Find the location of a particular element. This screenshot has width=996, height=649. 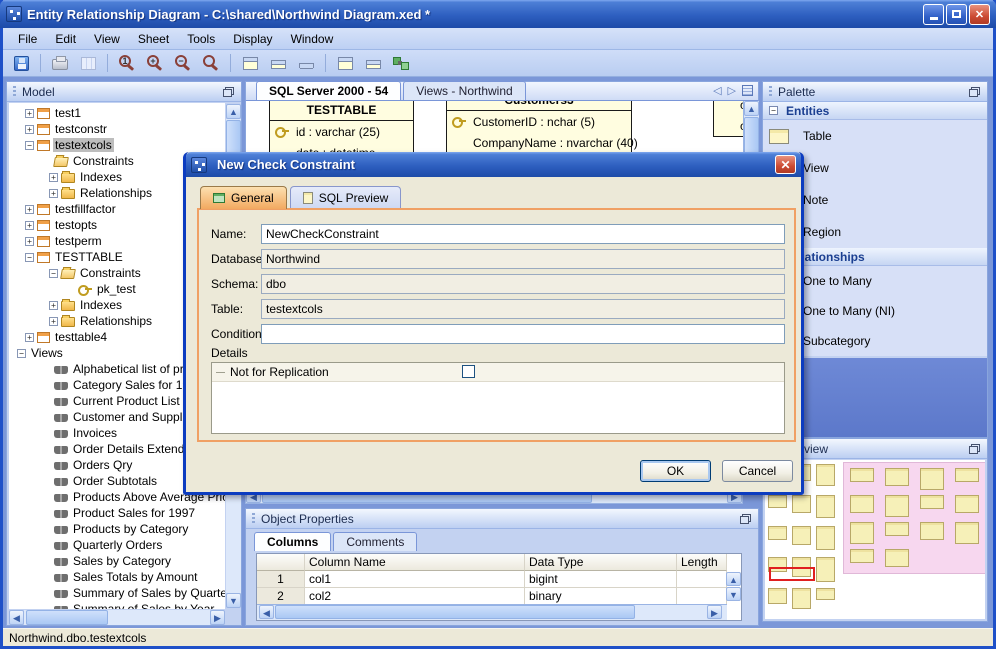

print-button is located at coordinates (60, 63).